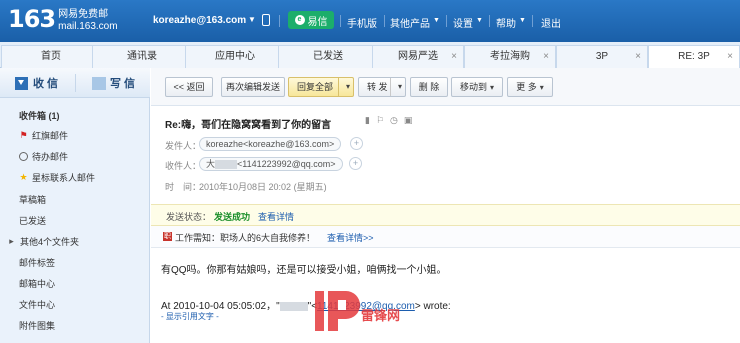 Image resolution: width=740 pixels, height=343 pixels. I want to click on sidebar-item-attachments: 附件图集, so click(37, 325).